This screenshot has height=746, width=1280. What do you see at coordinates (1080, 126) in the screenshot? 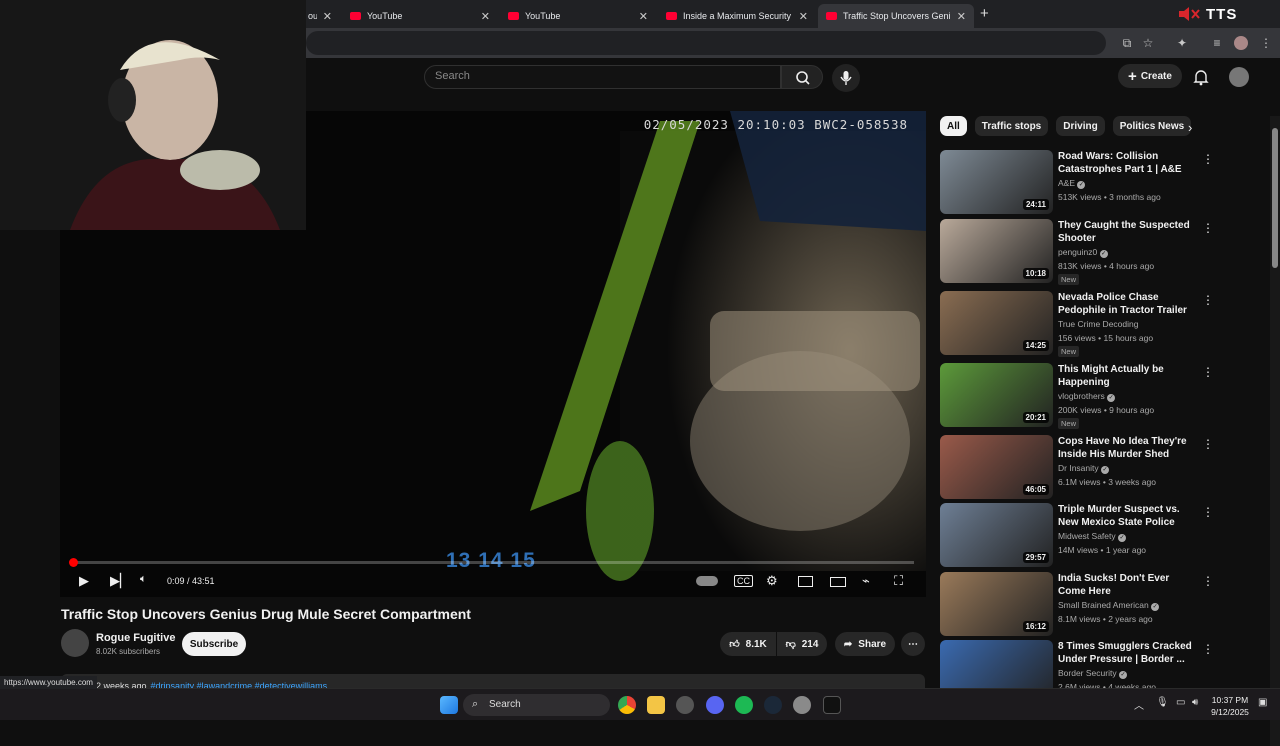
I see `chip-driving: Driving` at bounding box center [1080, 126].